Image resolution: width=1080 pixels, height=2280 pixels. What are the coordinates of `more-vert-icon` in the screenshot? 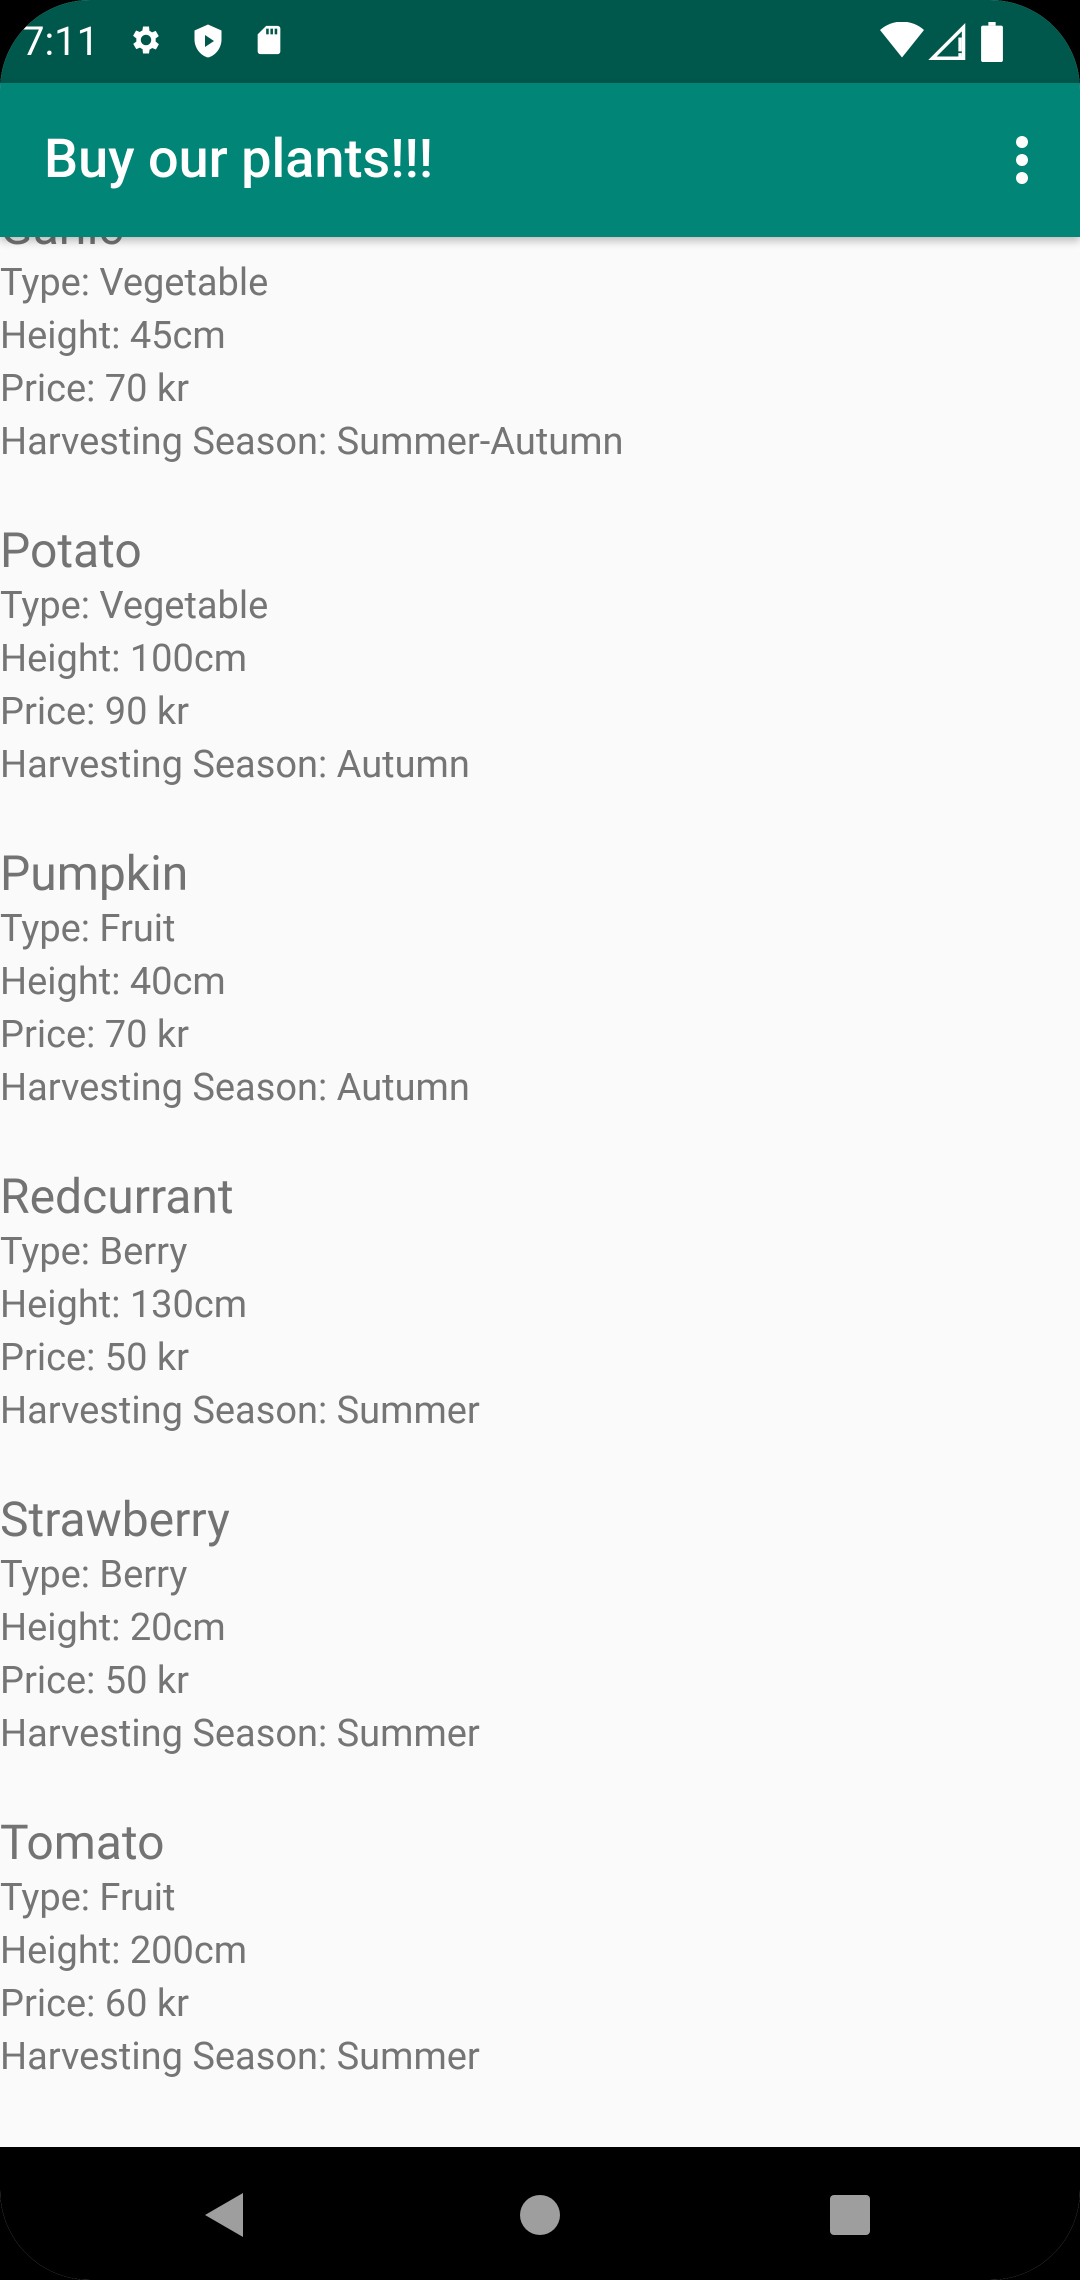 It's located at (1022, 160).